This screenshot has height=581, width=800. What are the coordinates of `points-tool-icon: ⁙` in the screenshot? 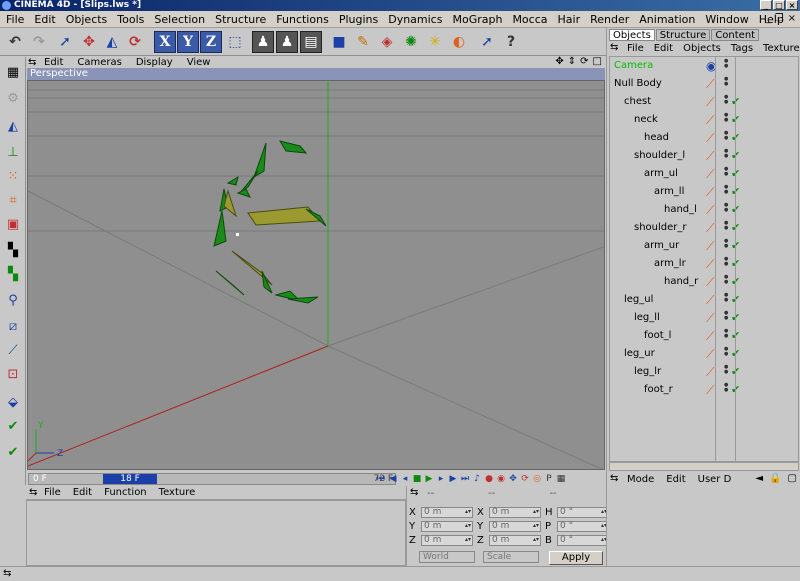 It's located at (13, 176).